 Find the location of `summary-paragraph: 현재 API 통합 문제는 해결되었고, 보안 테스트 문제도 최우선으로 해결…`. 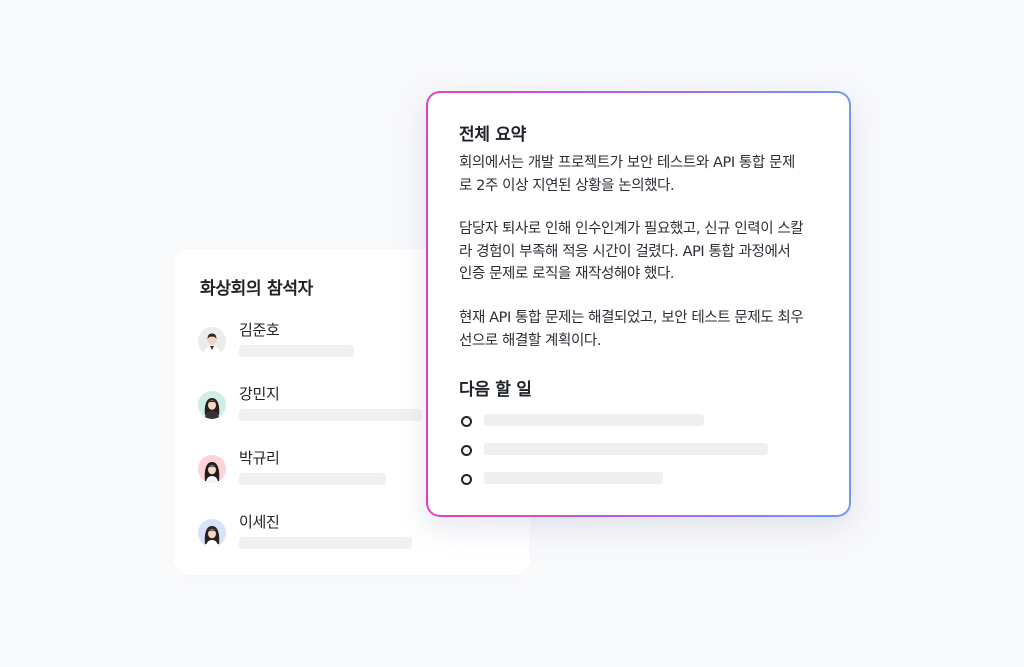

summary-paragraph: 현재 API 통합 문제는 해결되었고, 보안 테스트 문제도 최우선으로 해결… is located at coordinates (631, 329).